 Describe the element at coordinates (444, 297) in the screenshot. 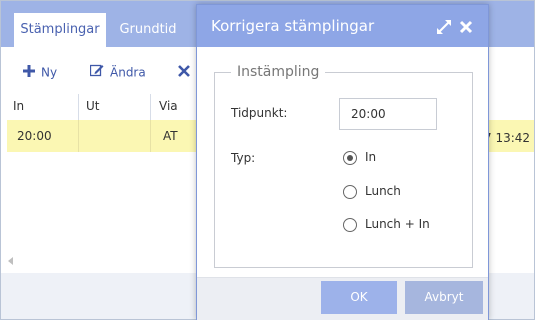

I see `cancel-button: Avbryt` at that location.